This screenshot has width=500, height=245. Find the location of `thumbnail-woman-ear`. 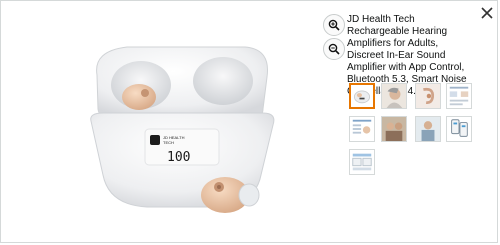

thumbnail-woman-ear is located at coordinates (394, 96).